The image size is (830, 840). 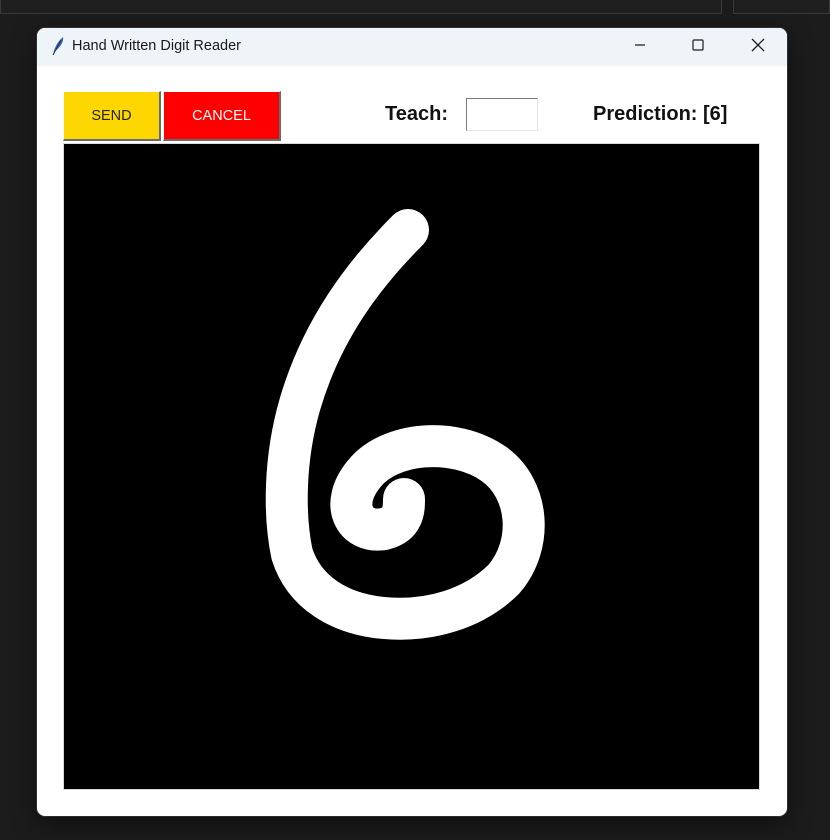 I want to click on minimize-icon, so click(x=640, y=47).